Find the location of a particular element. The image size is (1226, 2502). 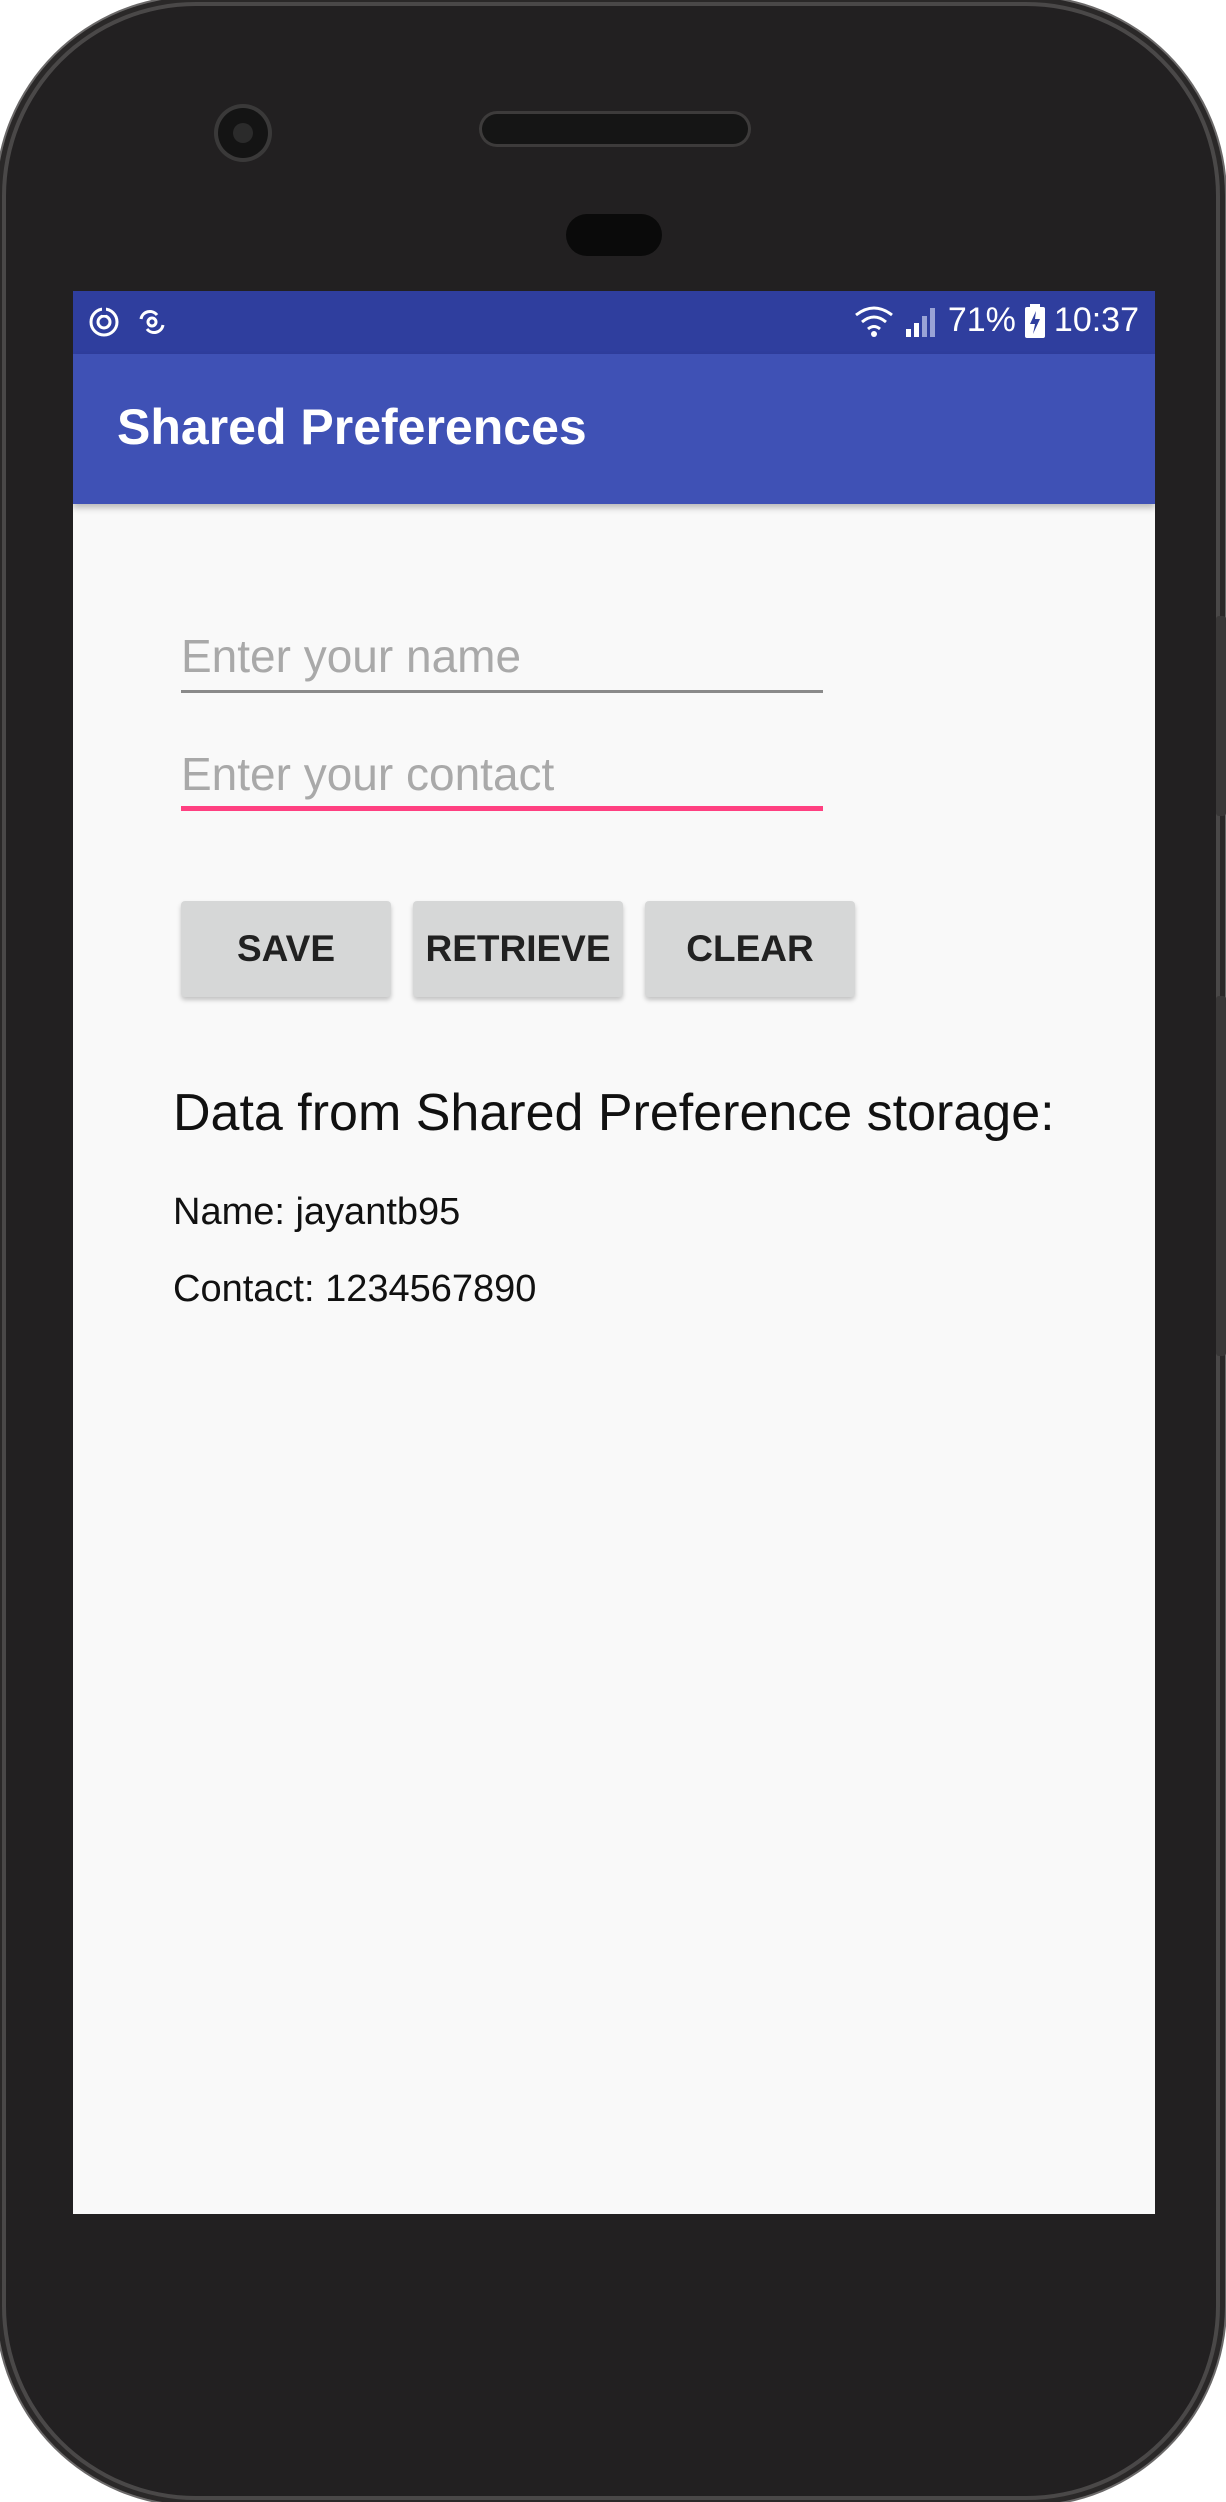

cell-signal-icon is located at coordinates (920, 322).